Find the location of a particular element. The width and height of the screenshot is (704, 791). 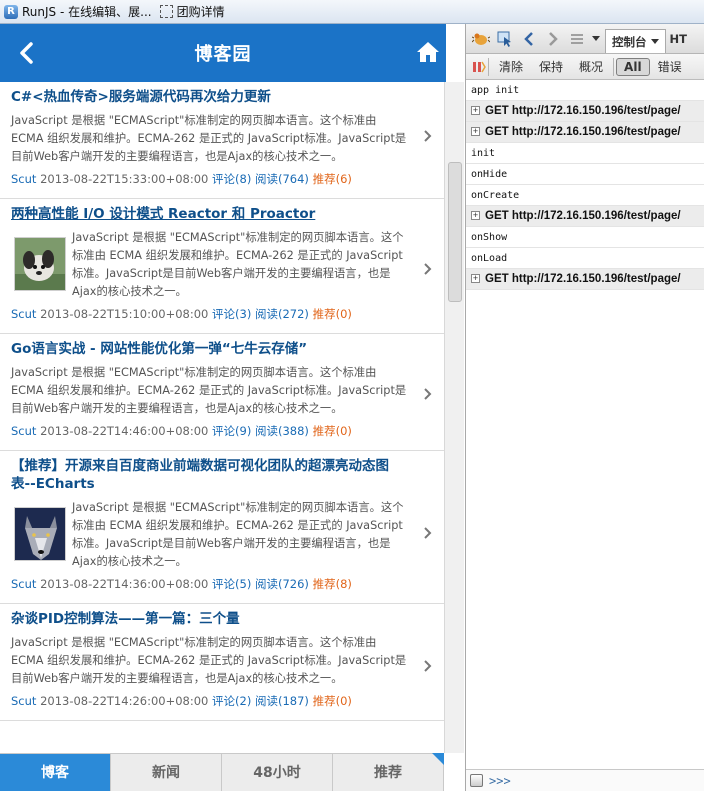

log-entry: onShow is located at coordinates (585, 237).